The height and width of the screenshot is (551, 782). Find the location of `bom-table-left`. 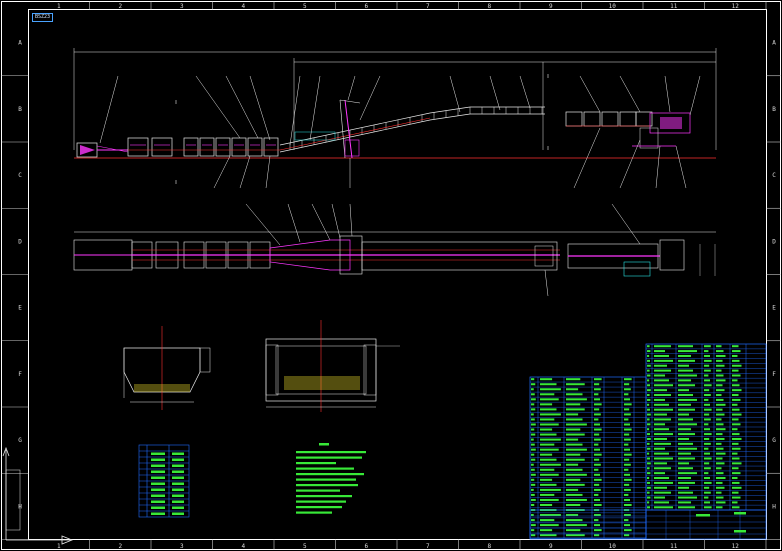

bom-table-left is located at coordinates (588, 457).